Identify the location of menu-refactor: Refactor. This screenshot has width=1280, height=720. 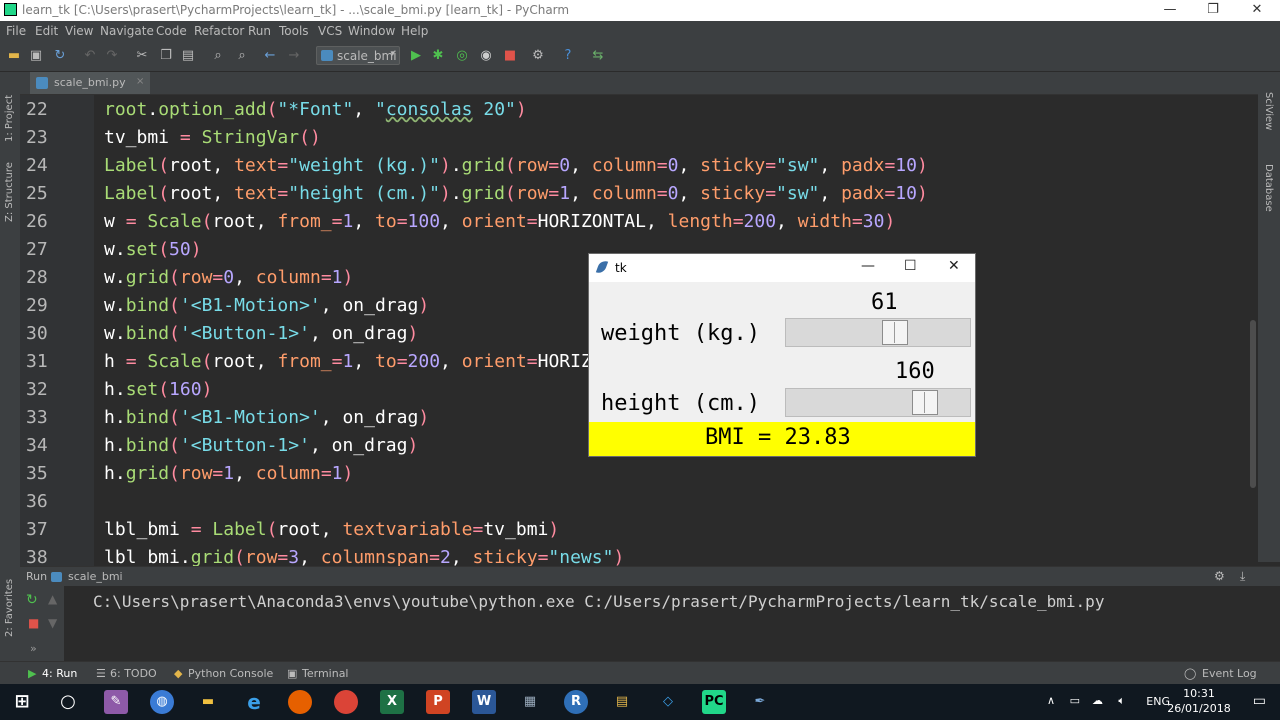
(219, 31).